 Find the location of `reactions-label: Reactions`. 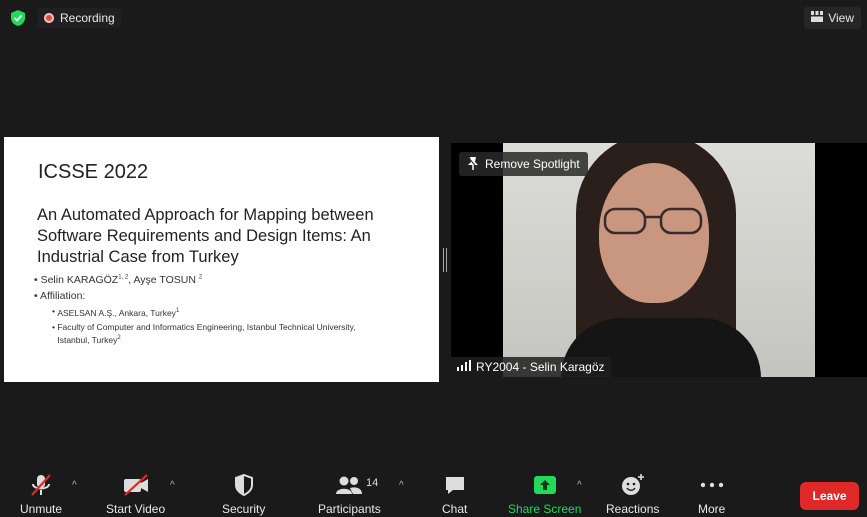

reactions-label: Reactions is located at coordinates (633, 509).